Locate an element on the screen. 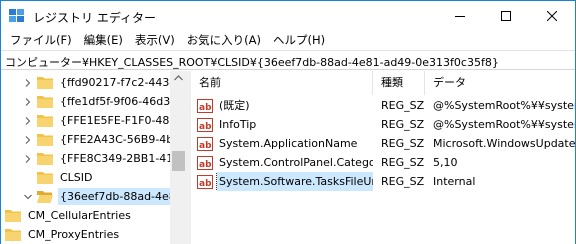 This screenshot has height=244, width=576. list-header: 名前 種類 データ is located at coordinates (383, 83).